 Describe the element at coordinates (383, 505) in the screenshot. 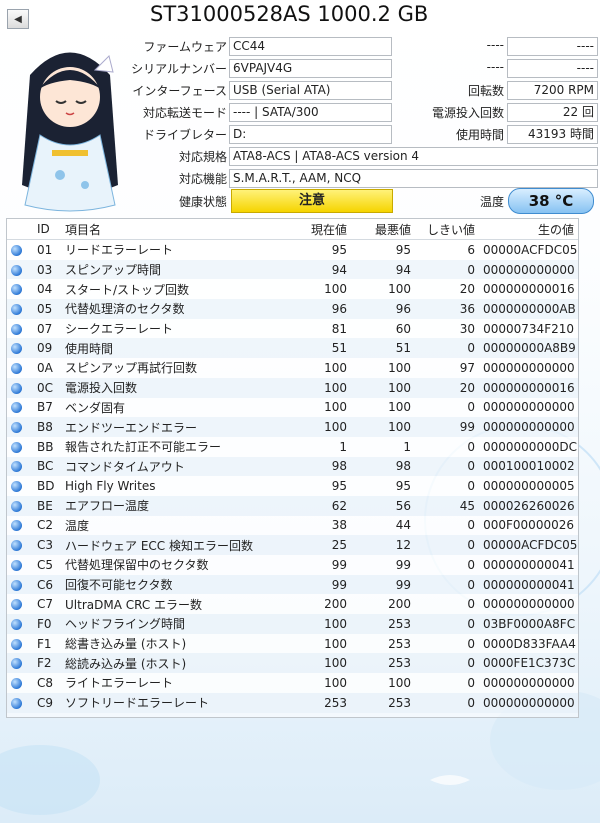

I see `worst-cell: 56` at that location.